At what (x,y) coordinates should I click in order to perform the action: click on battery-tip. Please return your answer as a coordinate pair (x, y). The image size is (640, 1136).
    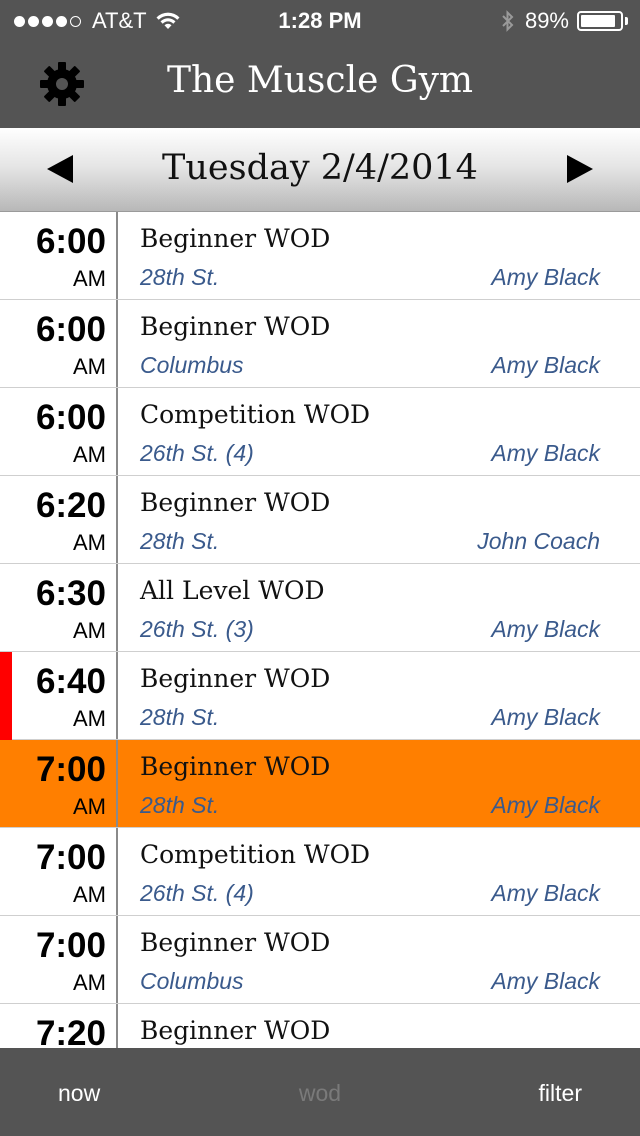
    Looking at the image, I should click on (626, 21).